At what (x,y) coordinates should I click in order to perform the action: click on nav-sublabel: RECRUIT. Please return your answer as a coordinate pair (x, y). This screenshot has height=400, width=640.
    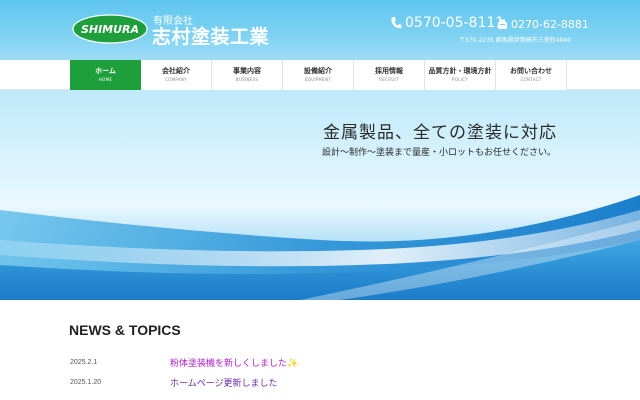
    Looking at the image, I should click on (389, 80).